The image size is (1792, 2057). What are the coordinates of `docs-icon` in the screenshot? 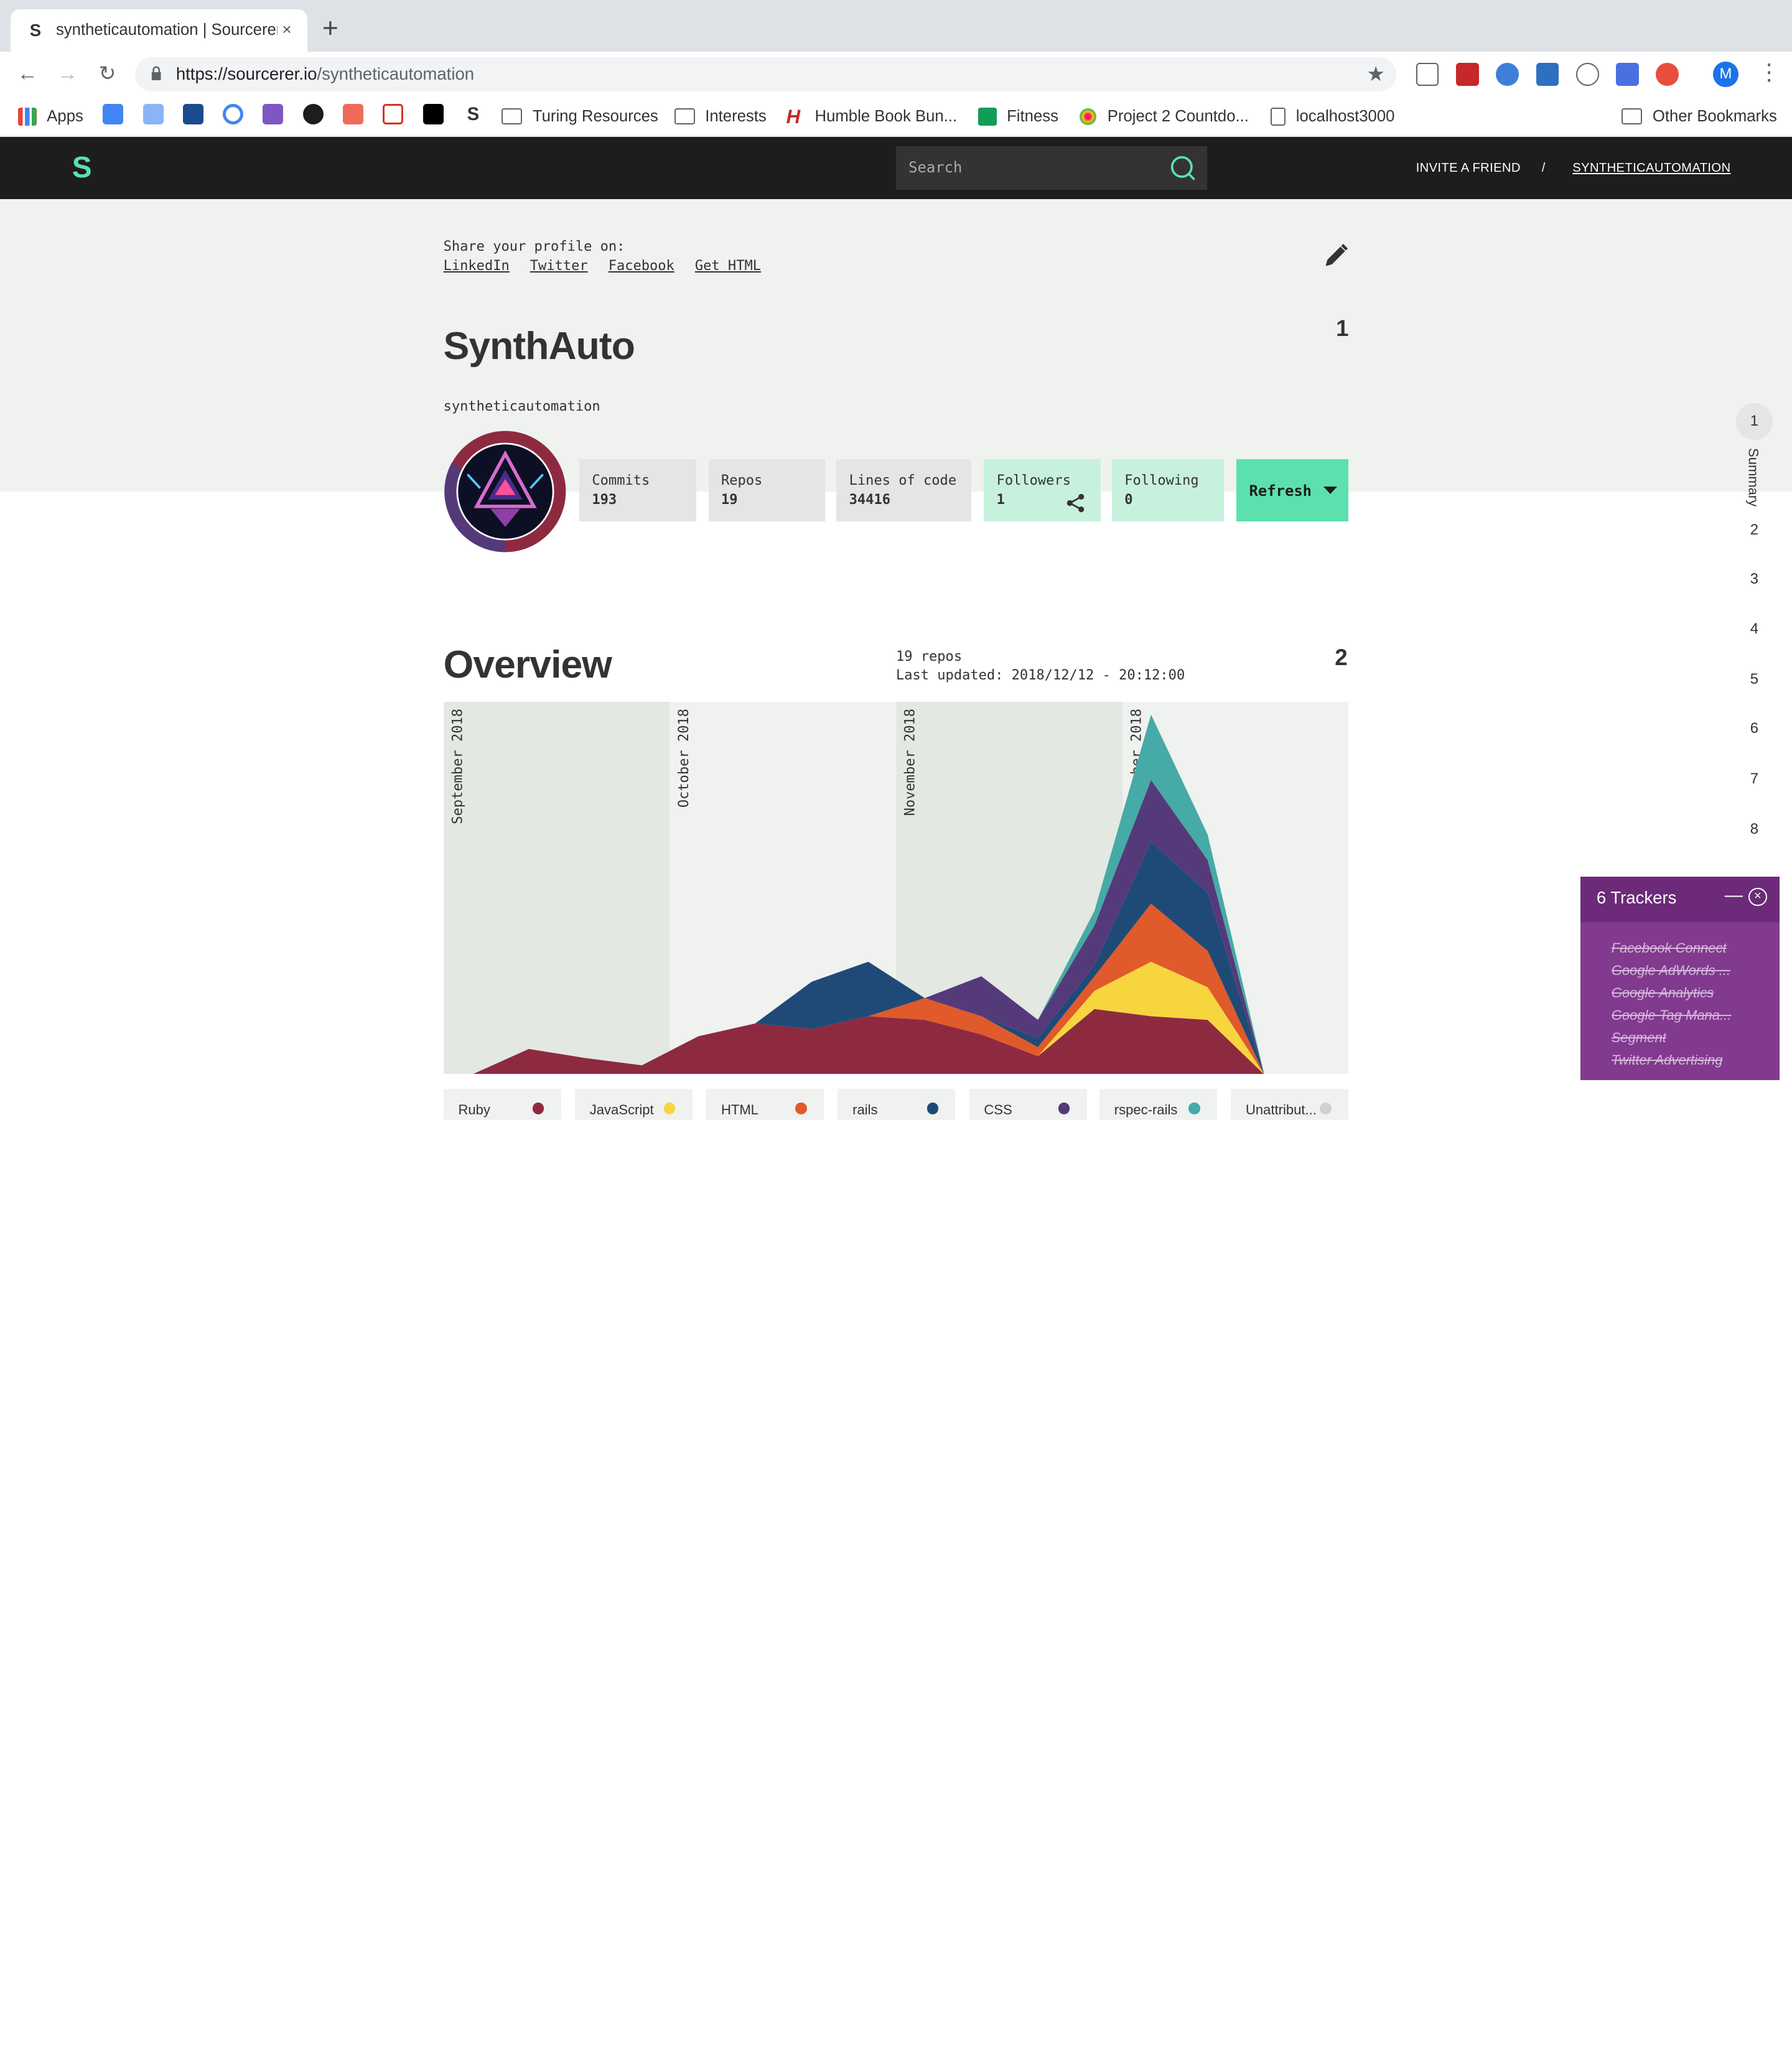 It's located at (153, 114).